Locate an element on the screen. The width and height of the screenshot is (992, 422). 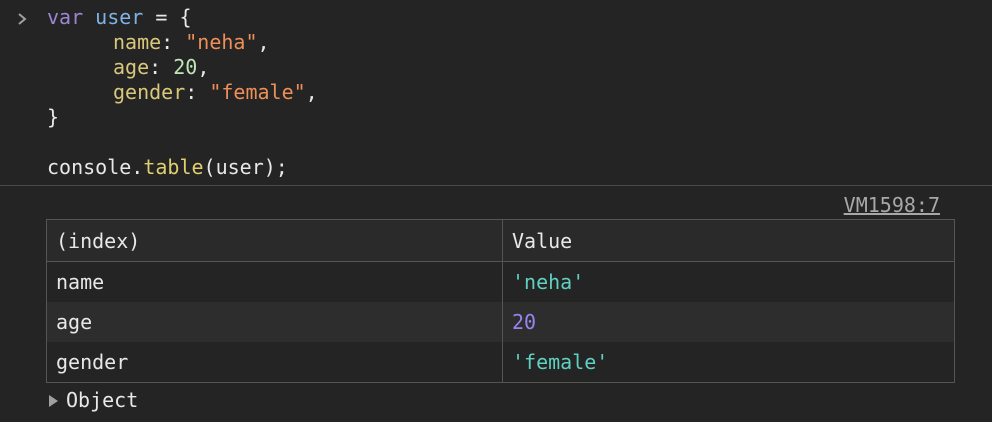
prop-value: "neha" is located at coordinates (221, 42).